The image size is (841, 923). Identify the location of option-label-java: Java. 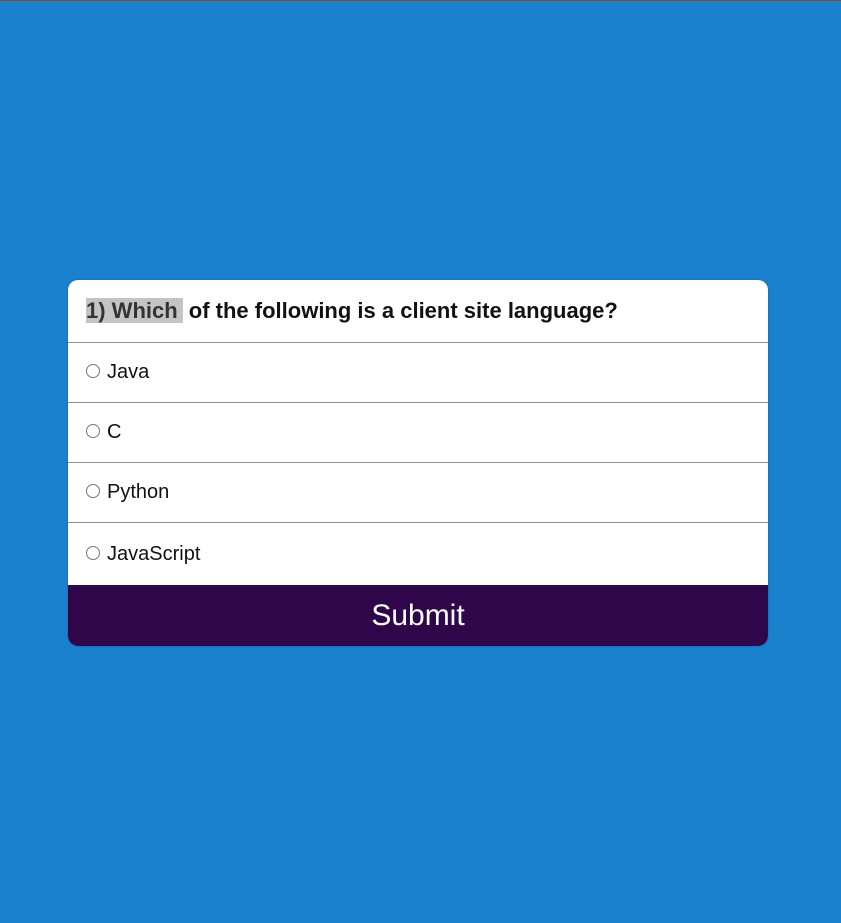
(128, 372).